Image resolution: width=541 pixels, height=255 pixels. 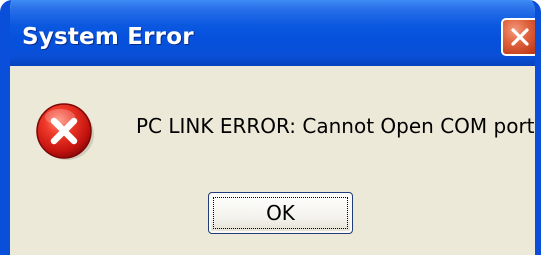 I want to click on ok-button: OK, so click(x=280, y=213).